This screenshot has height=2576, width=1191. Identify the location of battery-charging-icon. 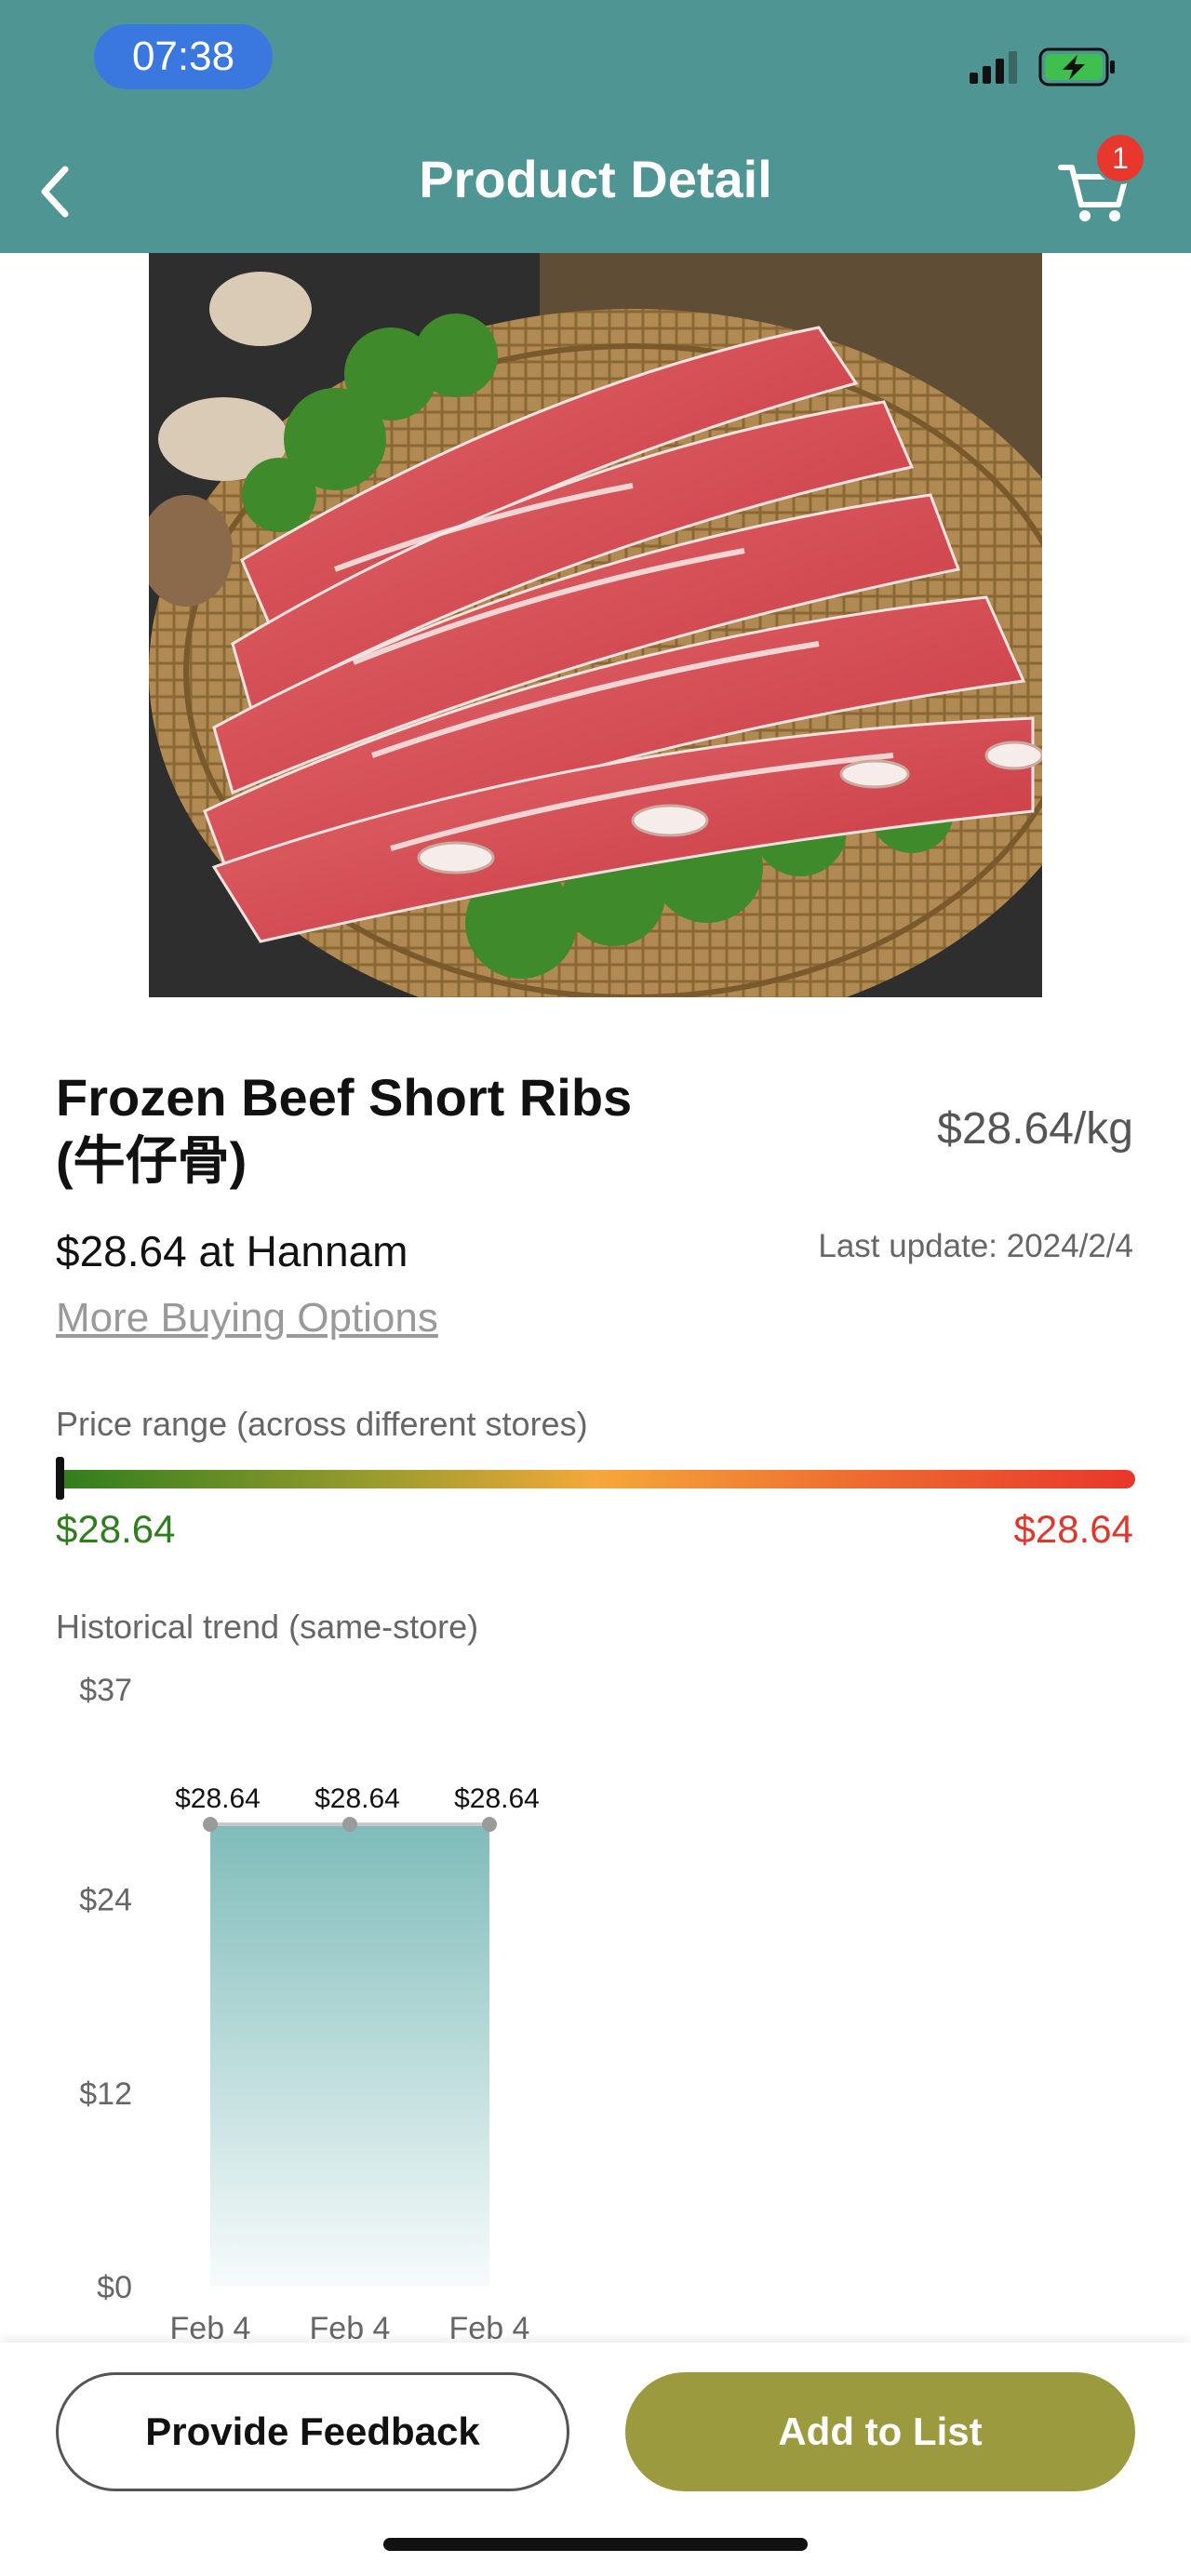
(1076, 67).